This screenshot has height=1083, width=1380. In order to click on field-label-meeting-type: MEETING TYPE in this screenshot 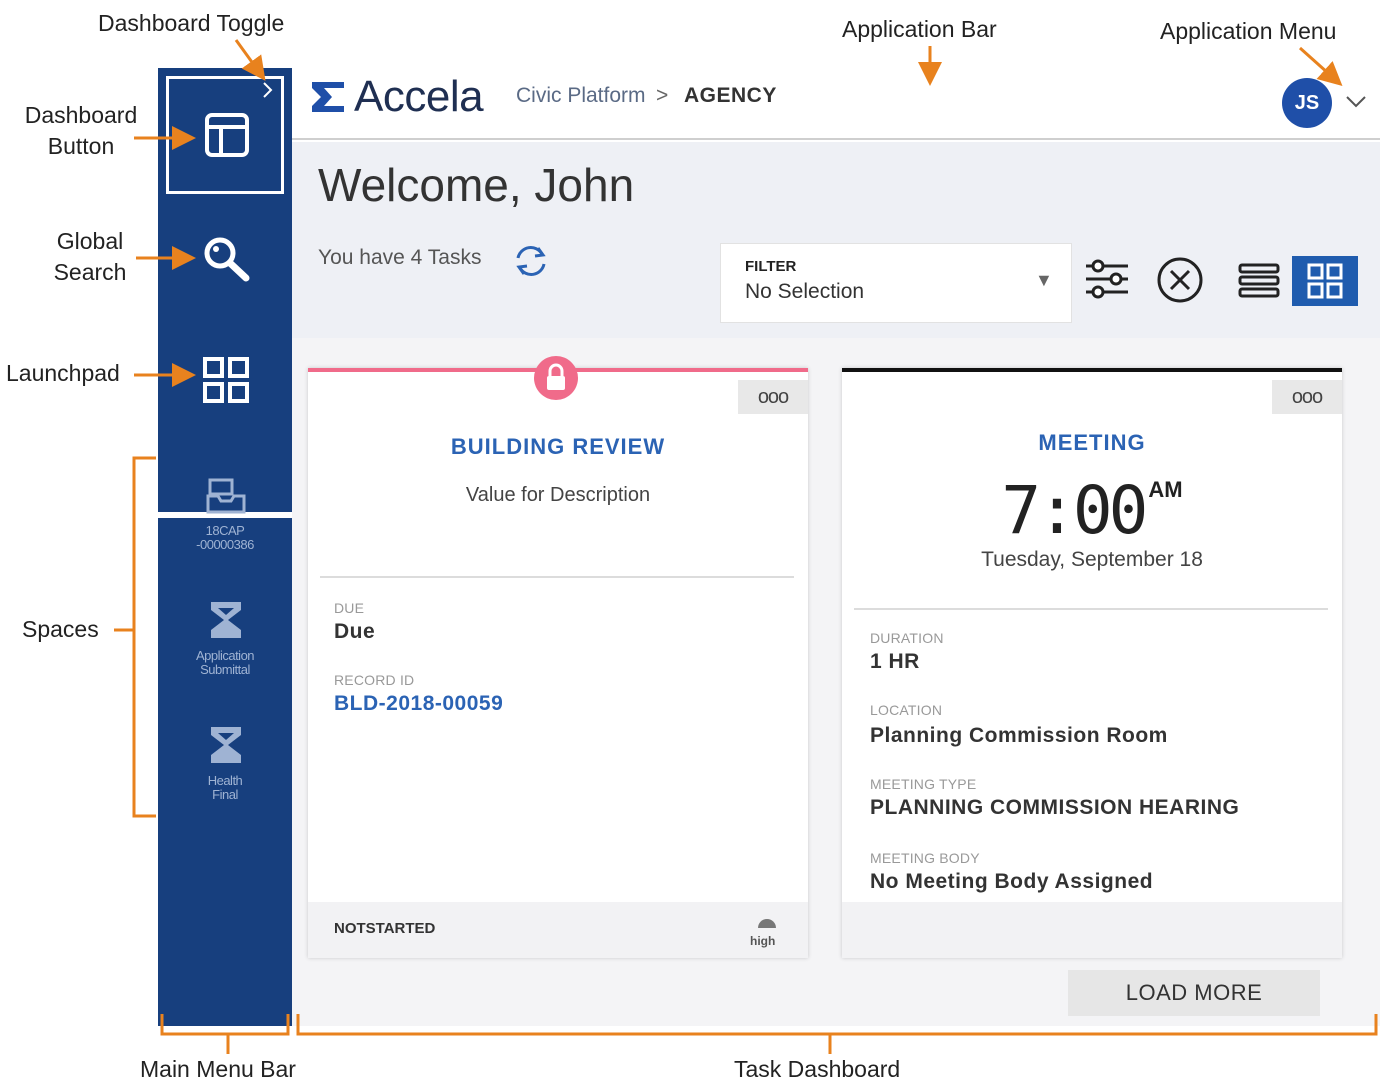, I will do `click(923, 784)`.